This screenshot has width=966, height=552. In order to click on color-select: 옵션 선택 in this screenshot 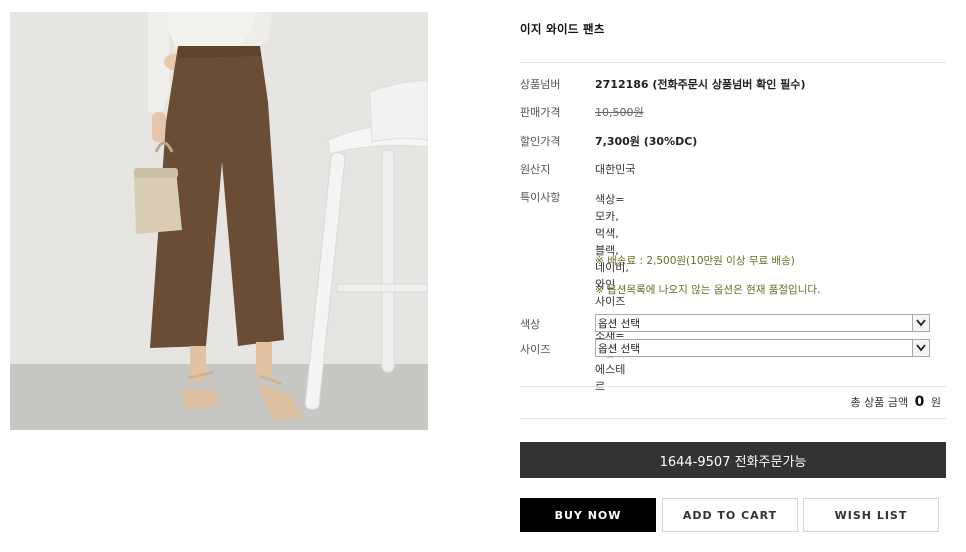, I will do `click(762, 323)`.